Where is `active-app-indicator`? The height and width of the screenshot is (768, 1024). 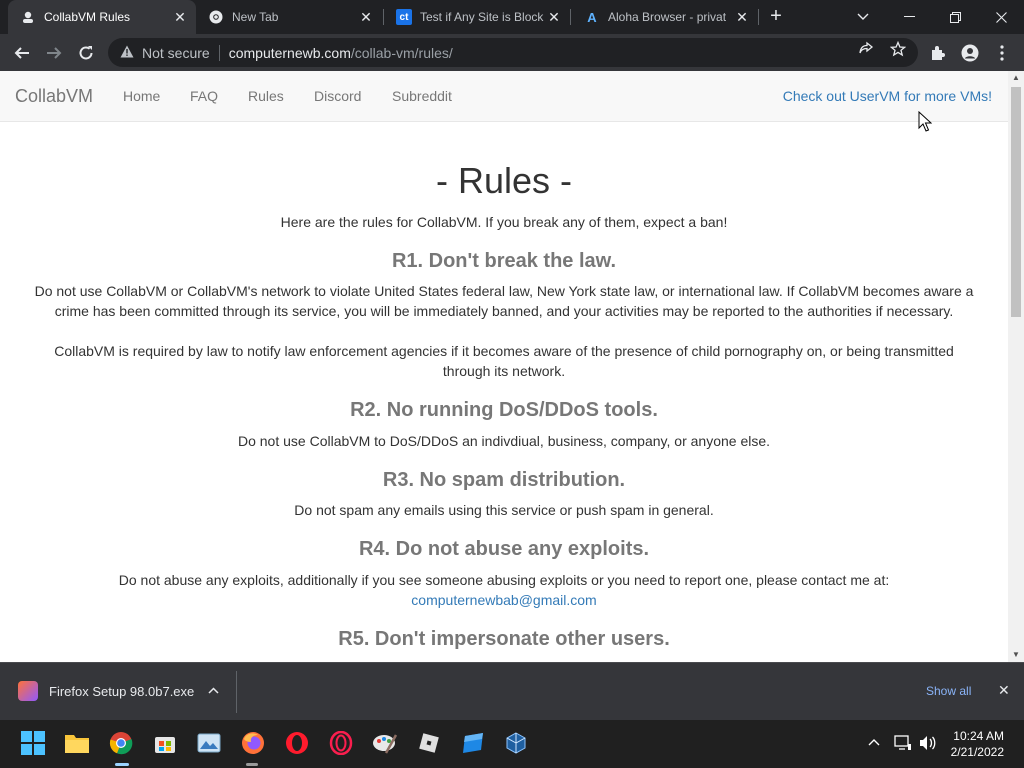
active-app-indicator is located at coordinates (122, 764).